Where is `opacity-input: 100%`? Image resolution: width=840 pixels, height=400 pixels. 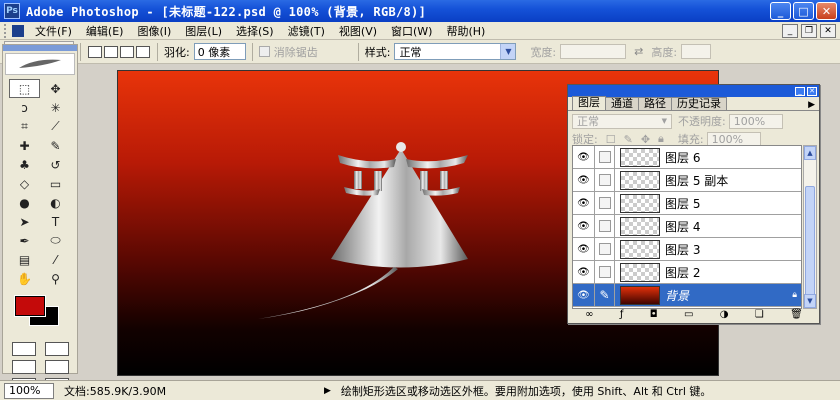
opacity-input: 100% is located at coordinates (755, 121).